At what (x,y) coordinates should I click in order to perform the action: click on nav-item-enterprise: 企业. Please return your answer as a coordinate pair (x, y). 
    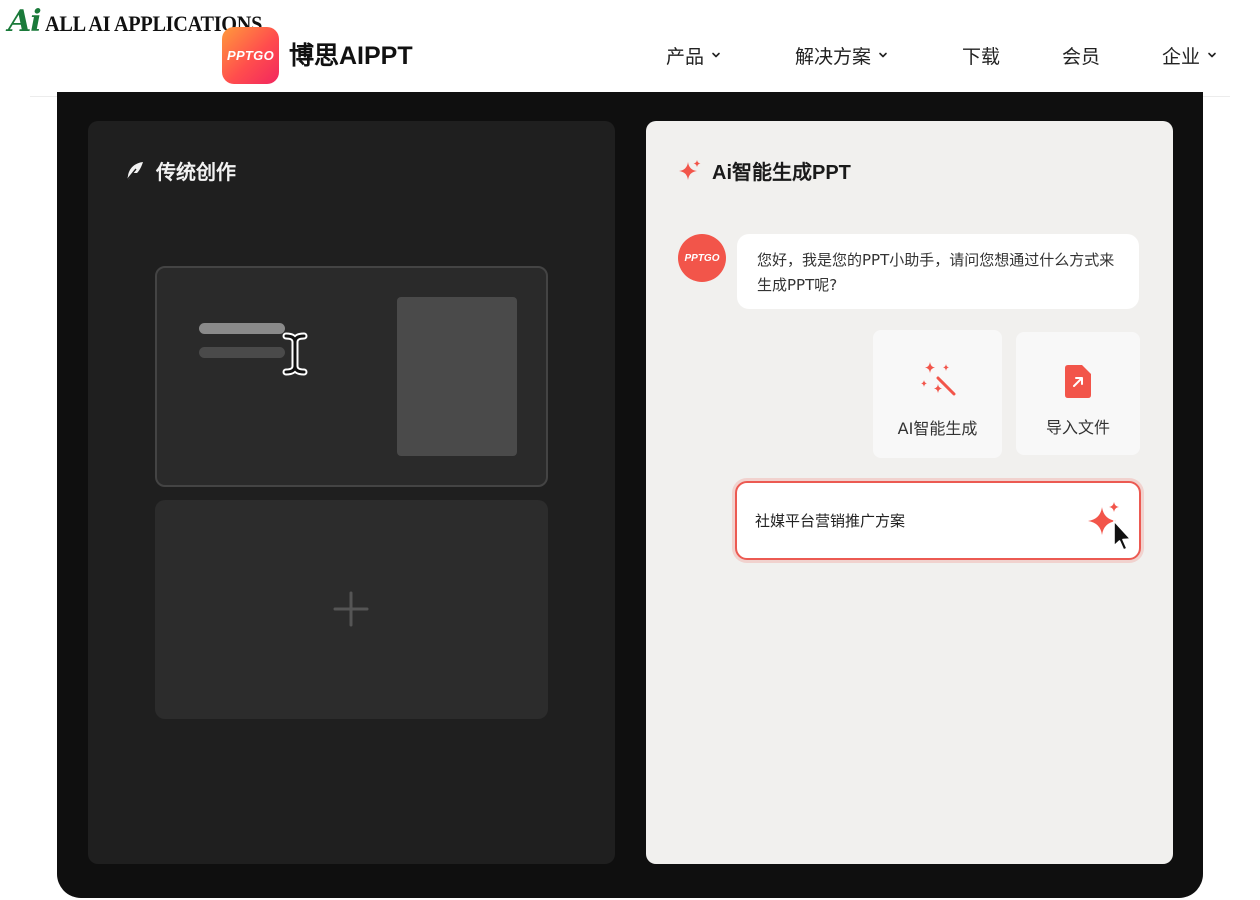
    Looking at the image, I should click on (1190, 55).